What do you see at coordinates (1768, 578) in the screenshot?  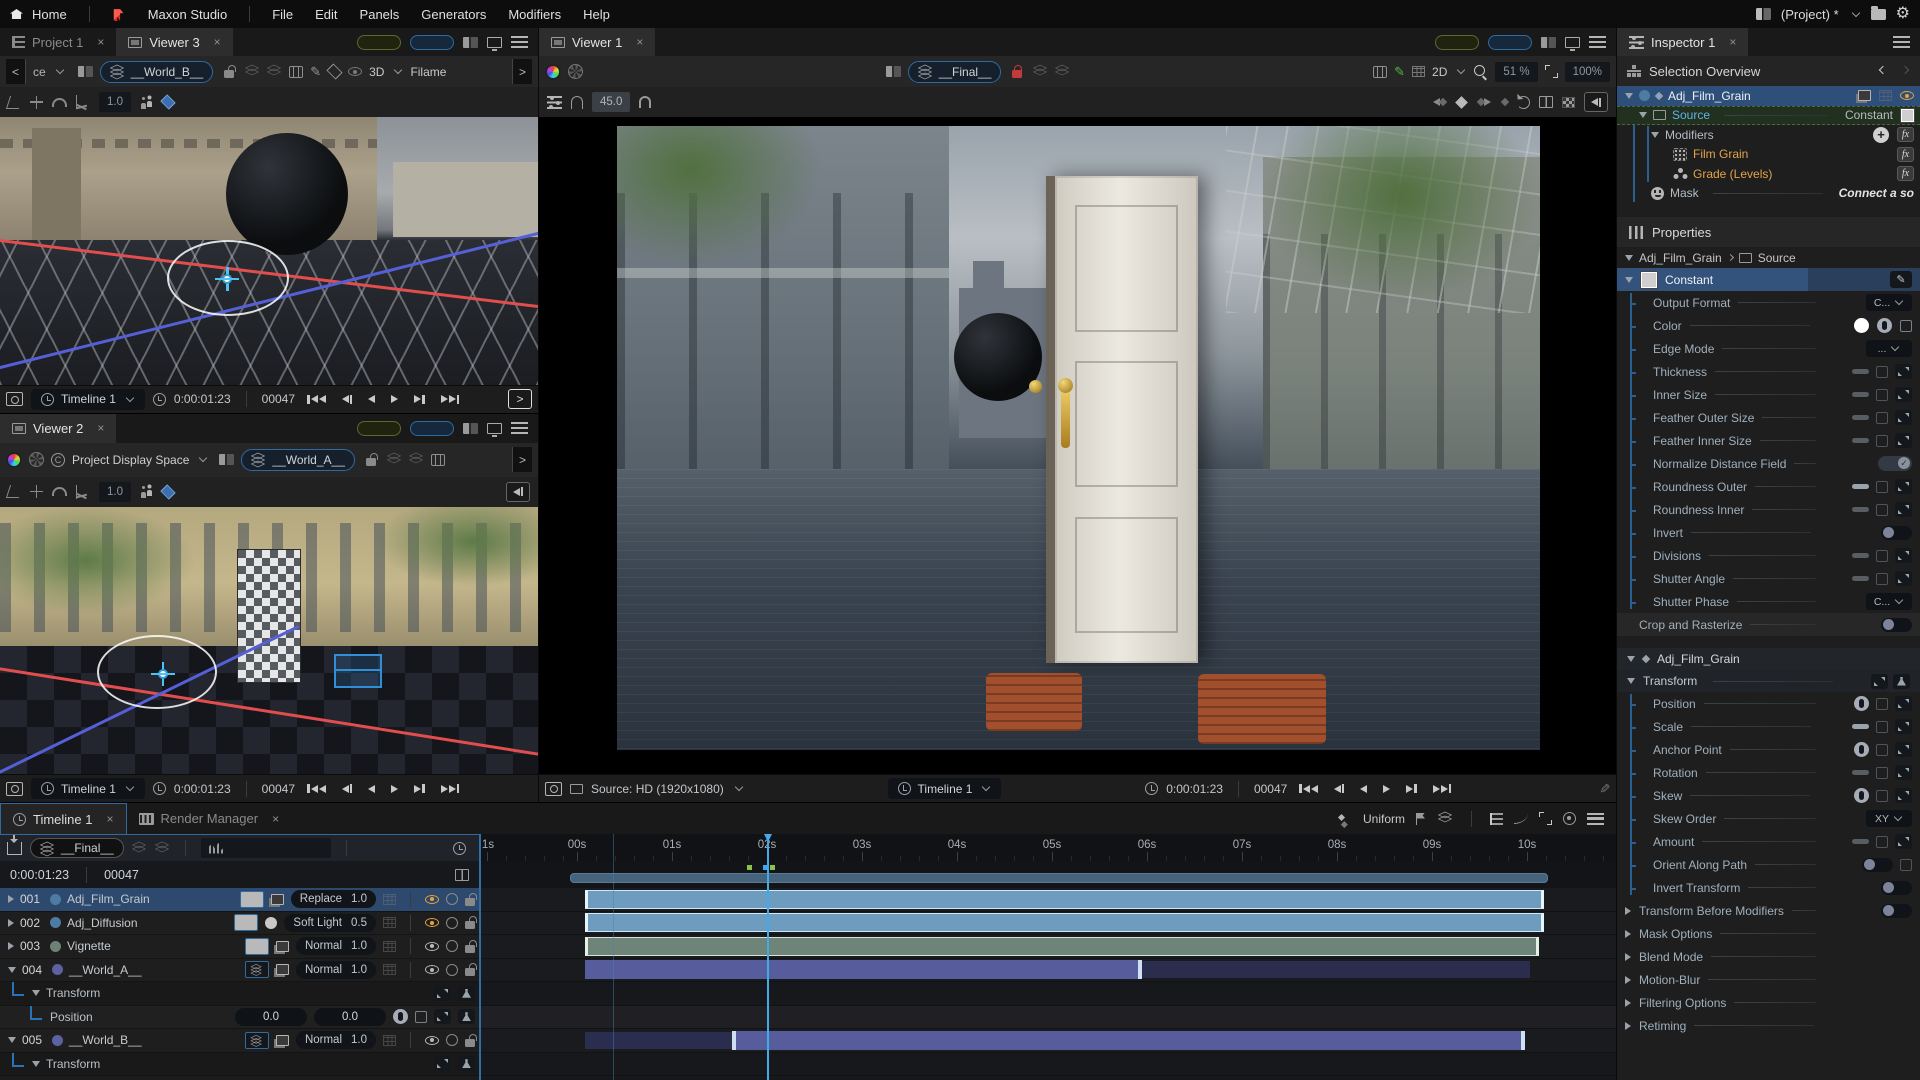 I see `property-row: Shutter Angle` at bounding box center [1768, 578].